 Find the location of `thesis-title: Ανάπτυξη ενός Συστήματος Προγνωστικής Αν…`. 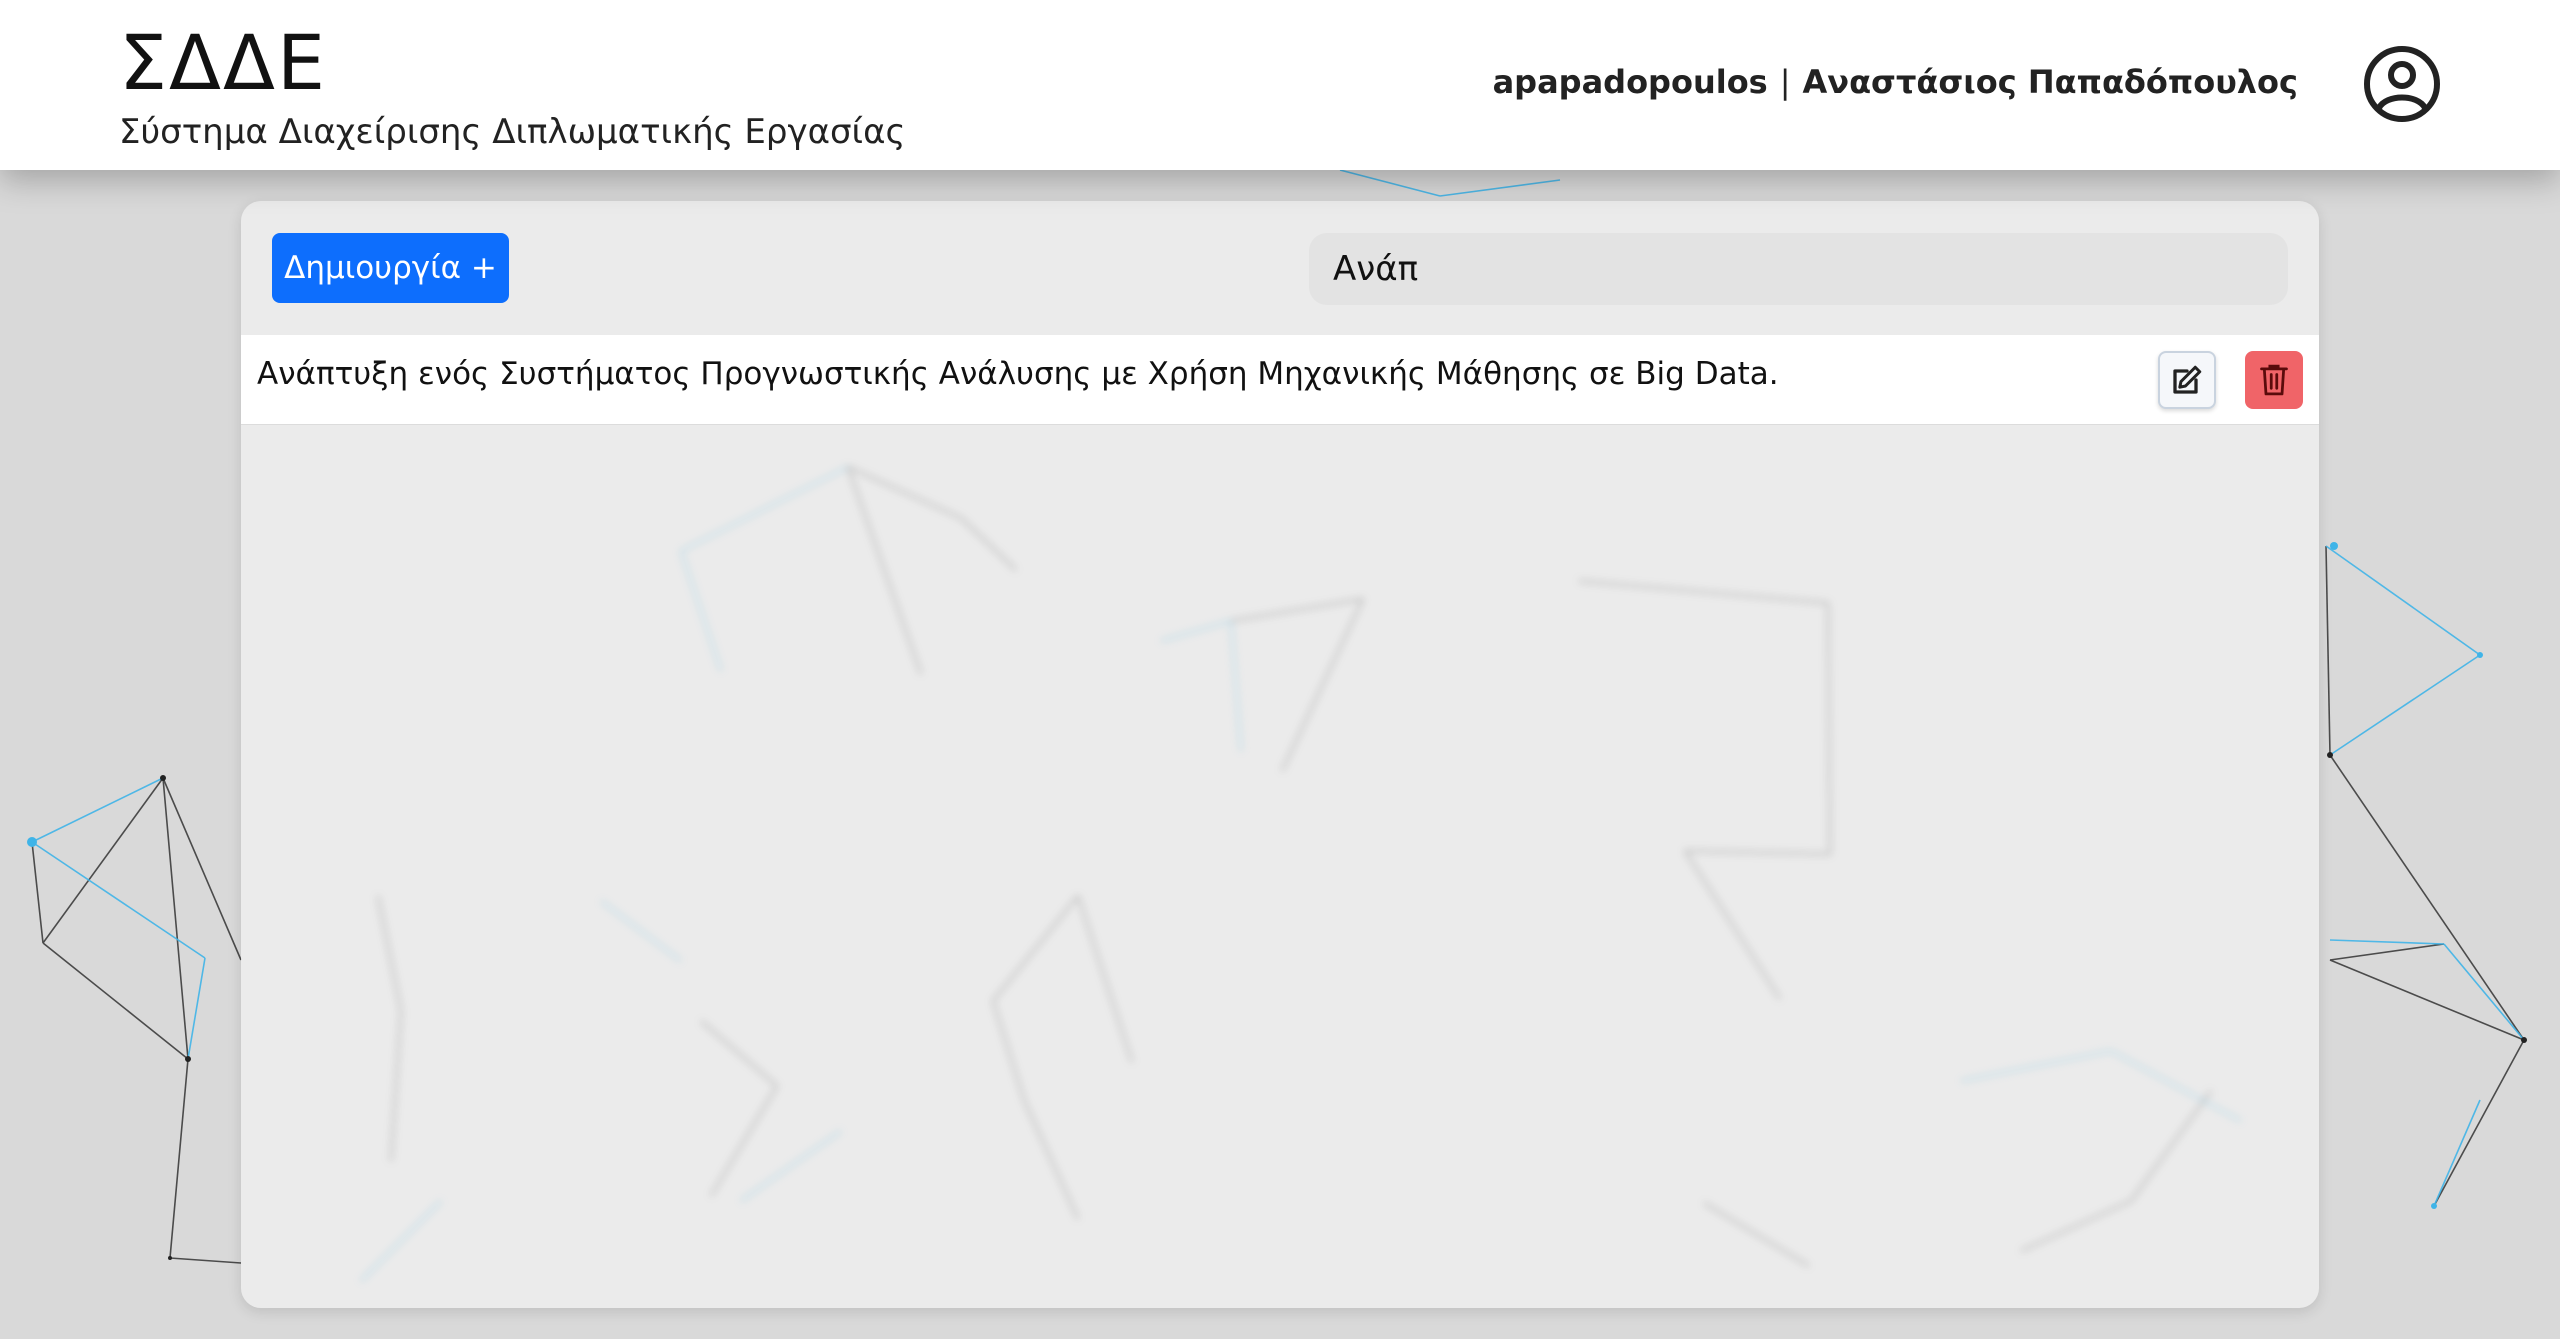

thesis-title: Ανάπτυξη ενός Συστήματος Προγνωστικής Αν… is located at coordinates (1018, 374).